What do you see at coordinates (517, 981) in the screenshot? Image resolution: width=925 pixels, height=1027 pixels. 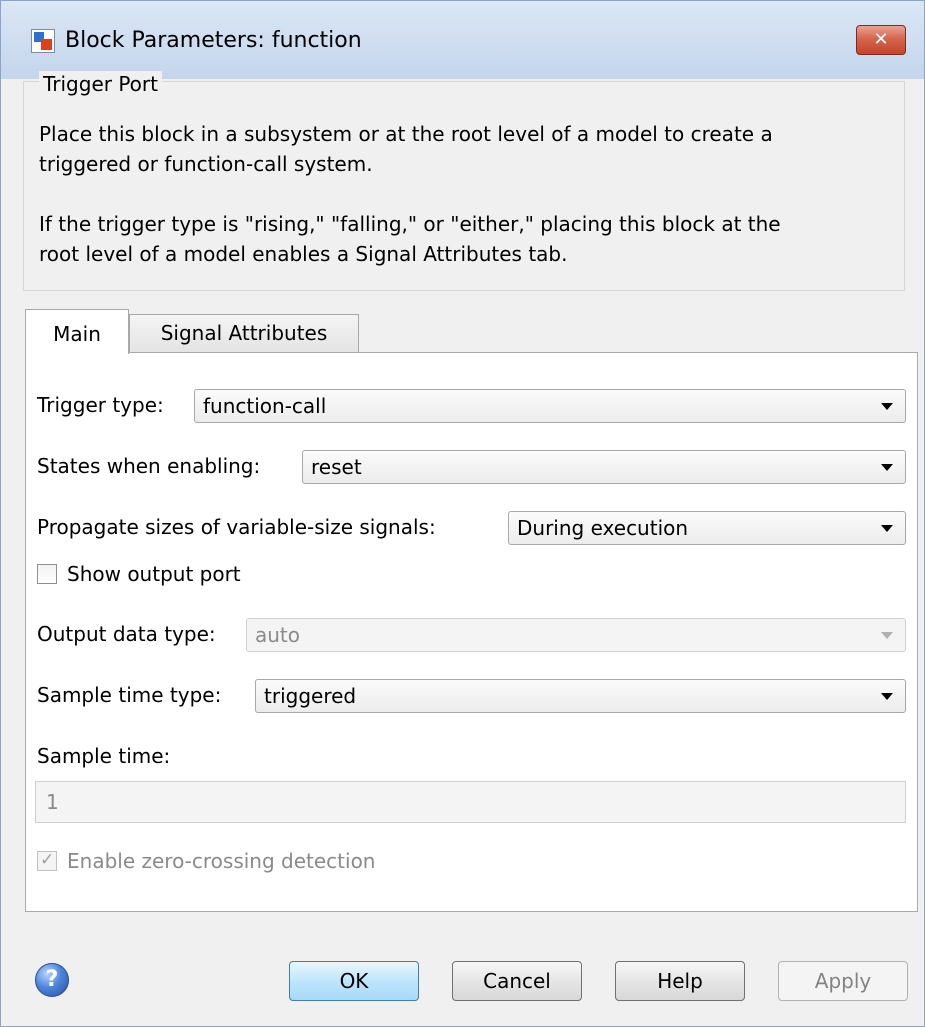 I see `cancel-button: Cancel` at bounding box center [517, 981].